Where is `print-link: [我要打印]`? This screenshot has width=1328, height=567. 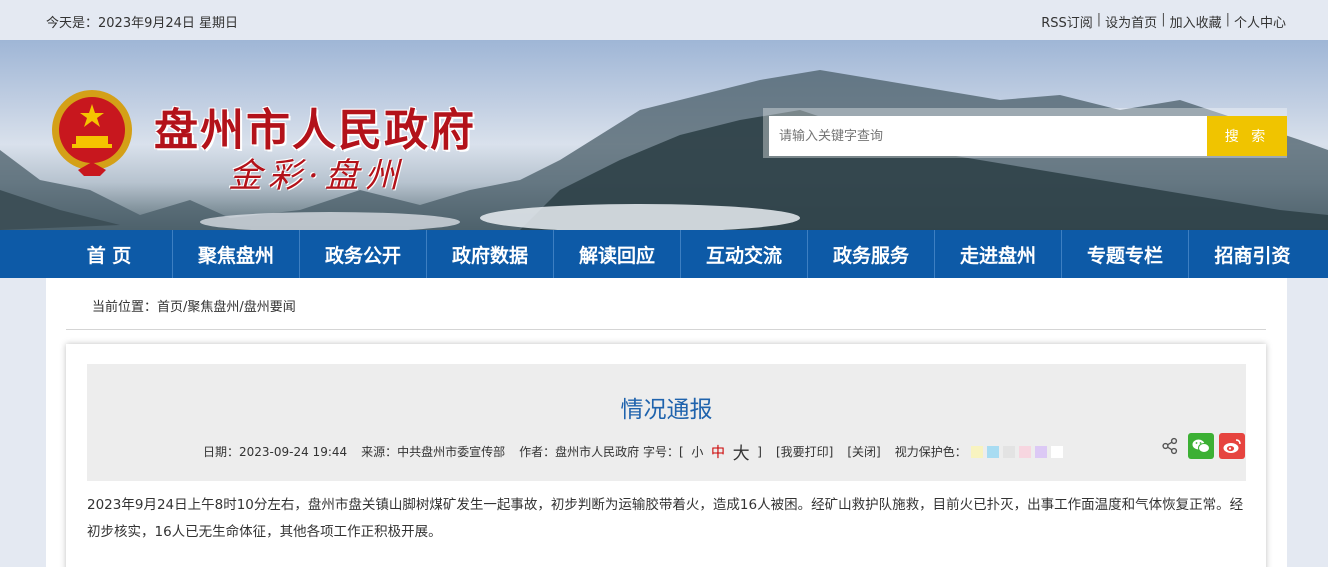 print-link: [我要打印] is located at coordinates (804, 451).